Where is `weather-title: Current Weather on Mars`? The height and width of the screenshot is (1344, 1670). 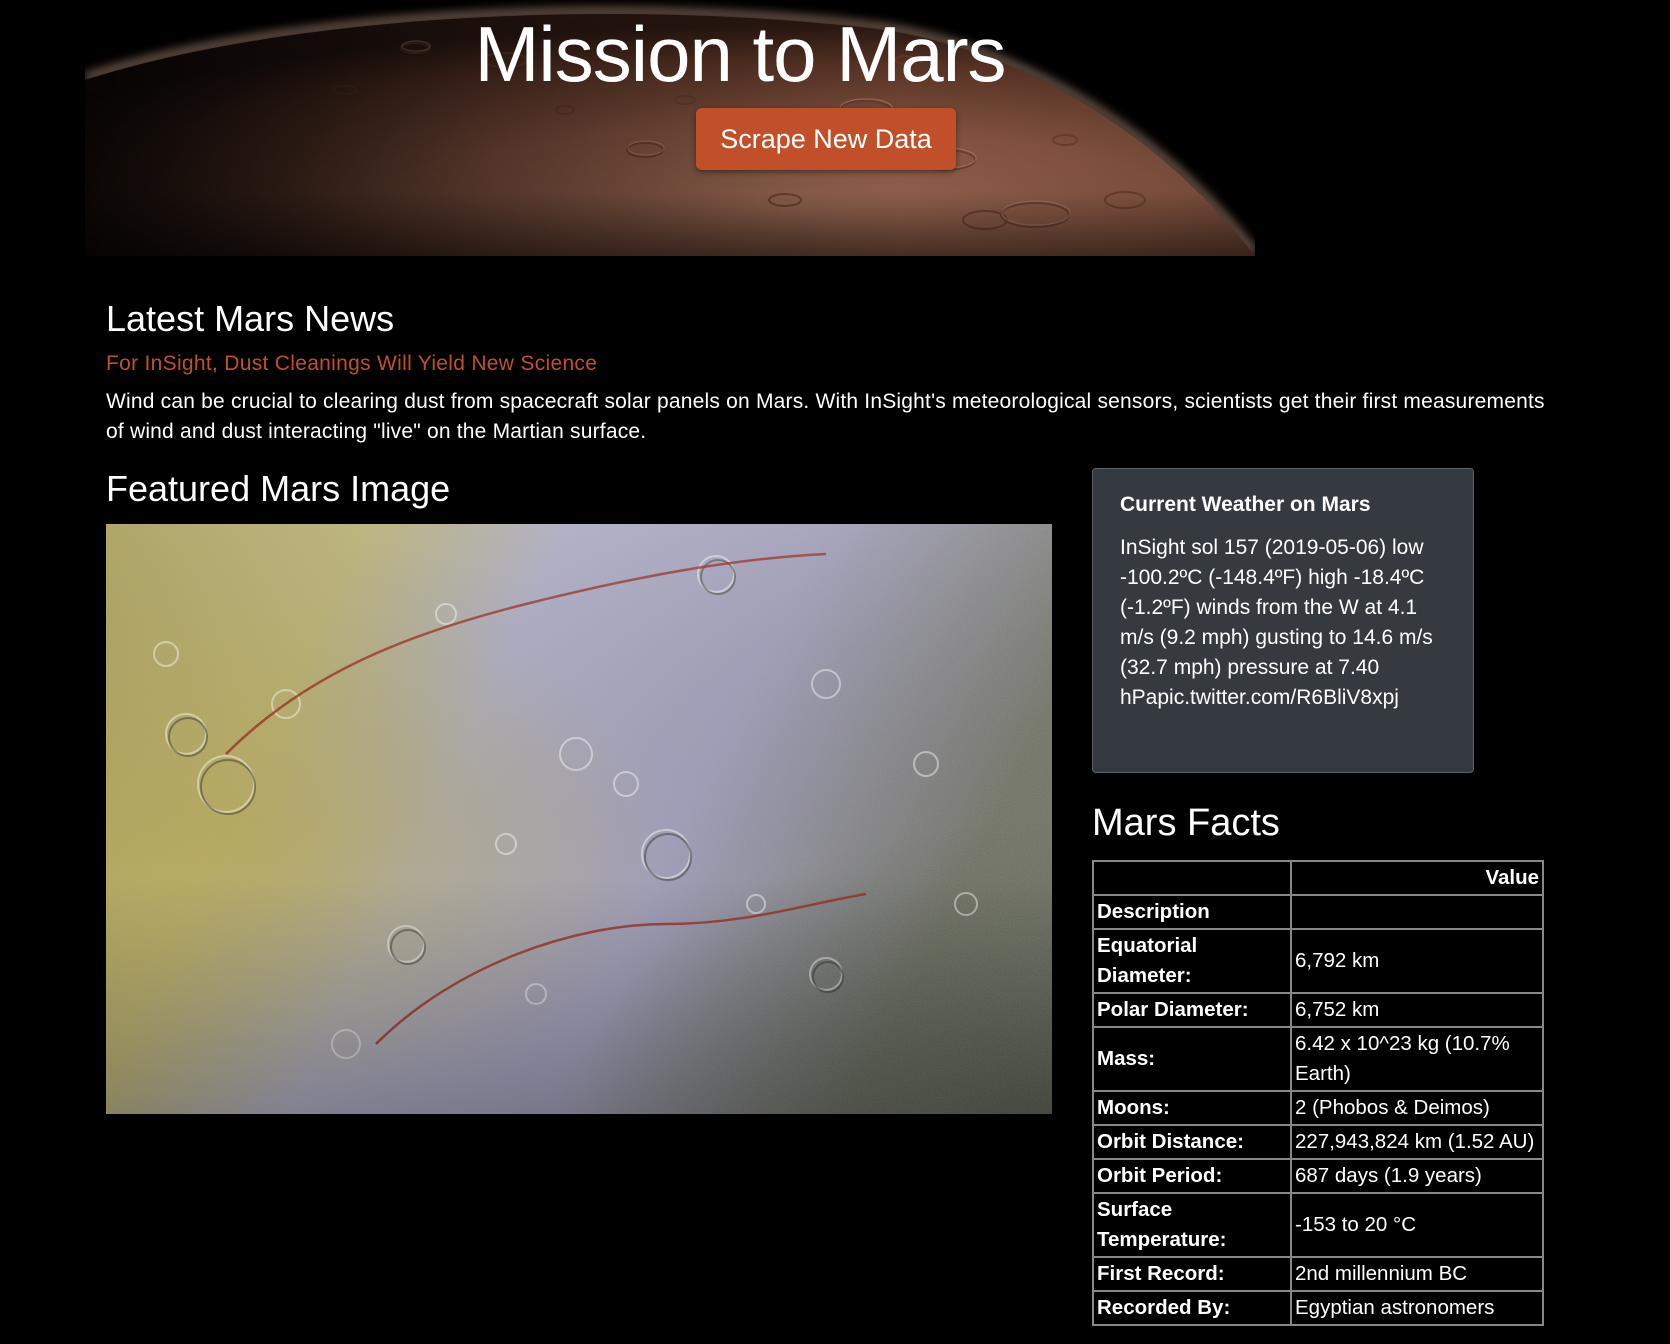 weather-title: Current Weather on Mars is located at coordinates (1245, 504).